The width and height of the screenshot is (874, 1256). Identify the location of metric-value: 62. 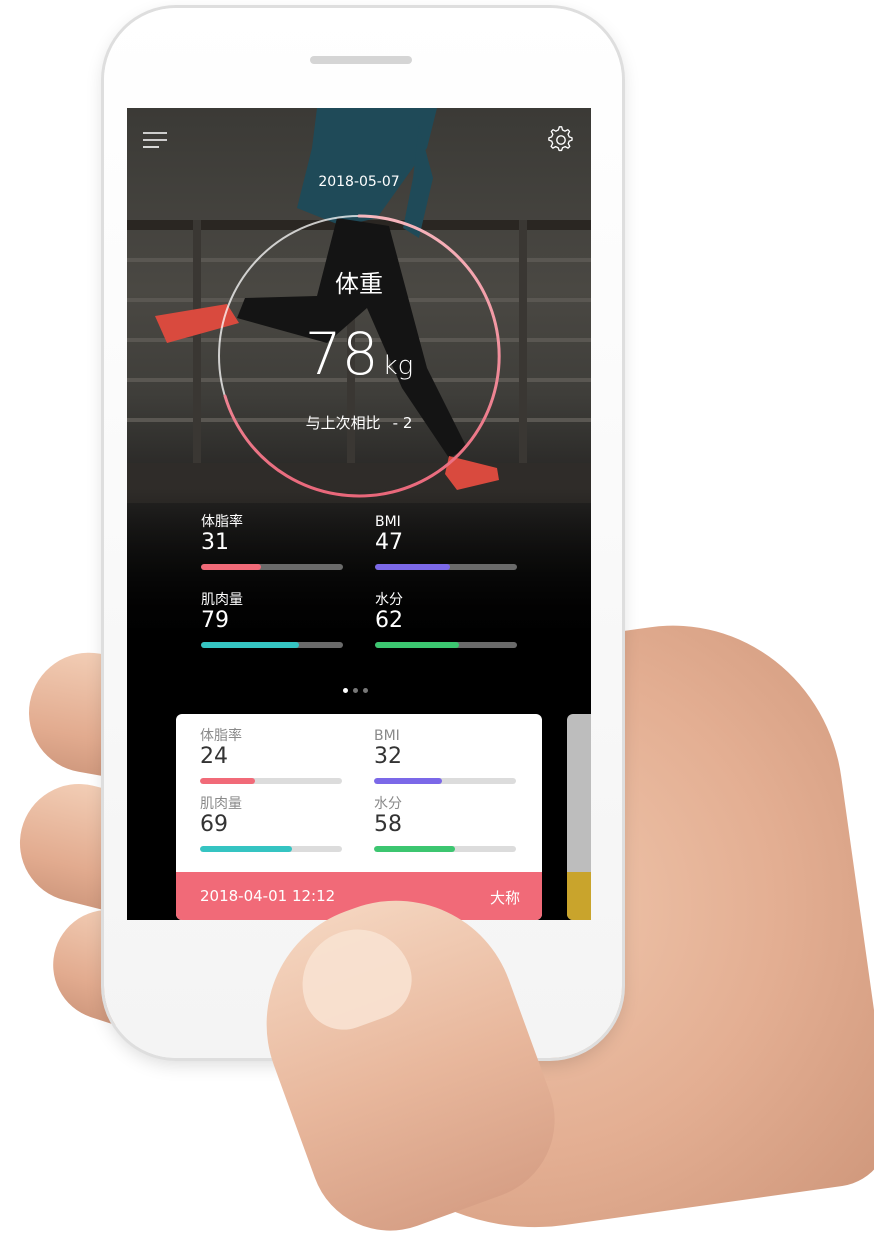
(389, 620).